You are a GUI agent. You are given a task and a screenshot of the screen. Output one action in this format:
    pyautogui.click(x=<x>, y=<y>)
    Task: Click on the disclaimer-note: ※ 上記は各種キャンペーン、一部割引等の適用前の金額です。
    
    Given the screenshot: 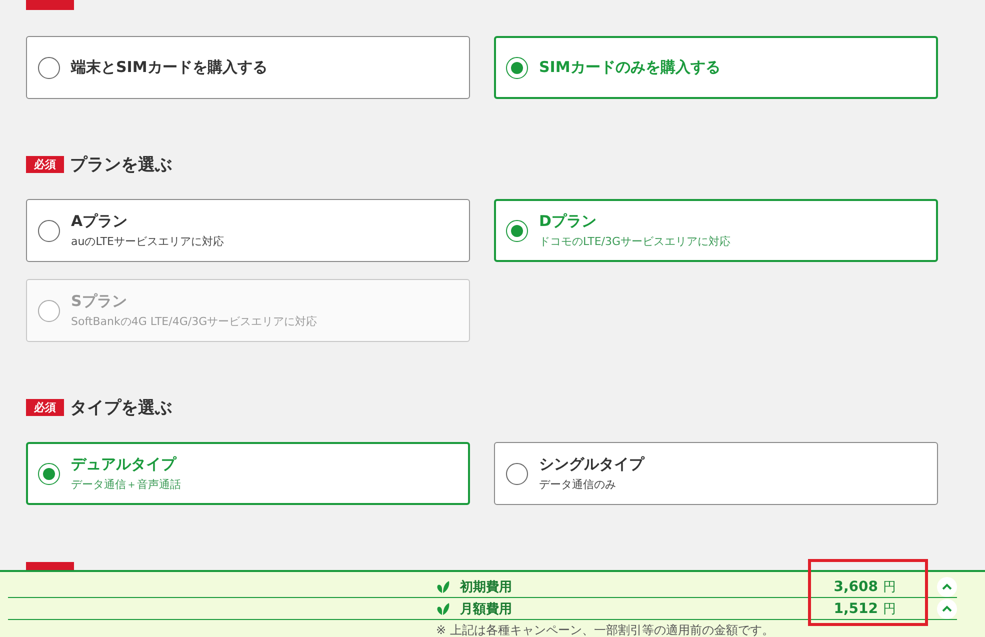 What is the action you would take?
    pyautogui.click(x=605, y=629)
    